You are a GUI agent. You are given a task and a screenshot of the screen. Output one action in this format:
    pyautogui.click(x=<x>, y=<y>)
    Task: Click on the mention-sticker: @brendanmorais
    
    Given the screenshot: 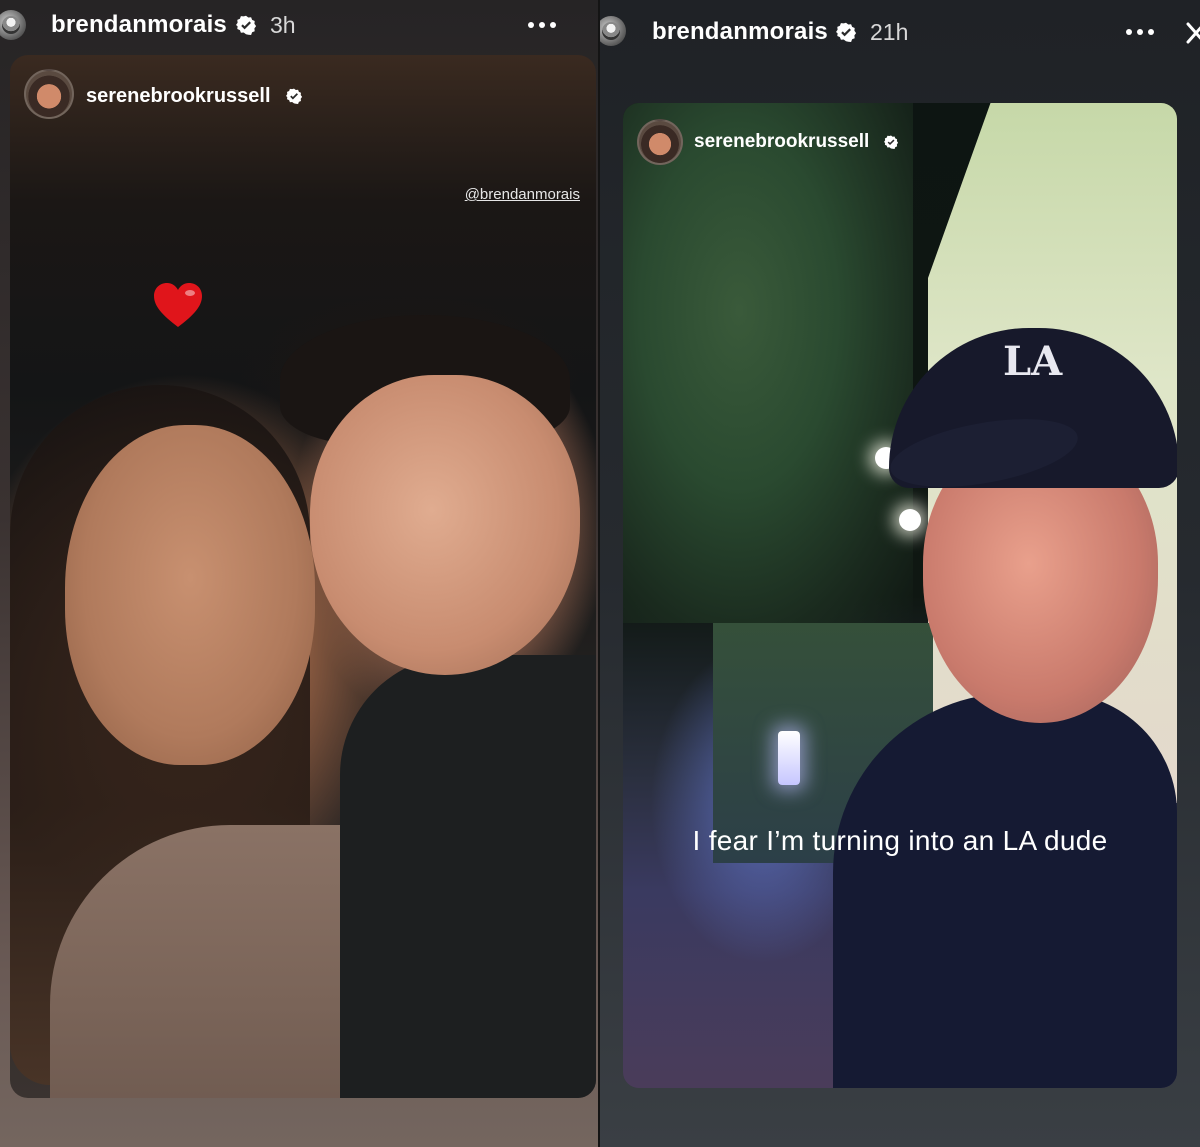 What is the action you would take?
    pyautogui.click(x=522, y=194)
    